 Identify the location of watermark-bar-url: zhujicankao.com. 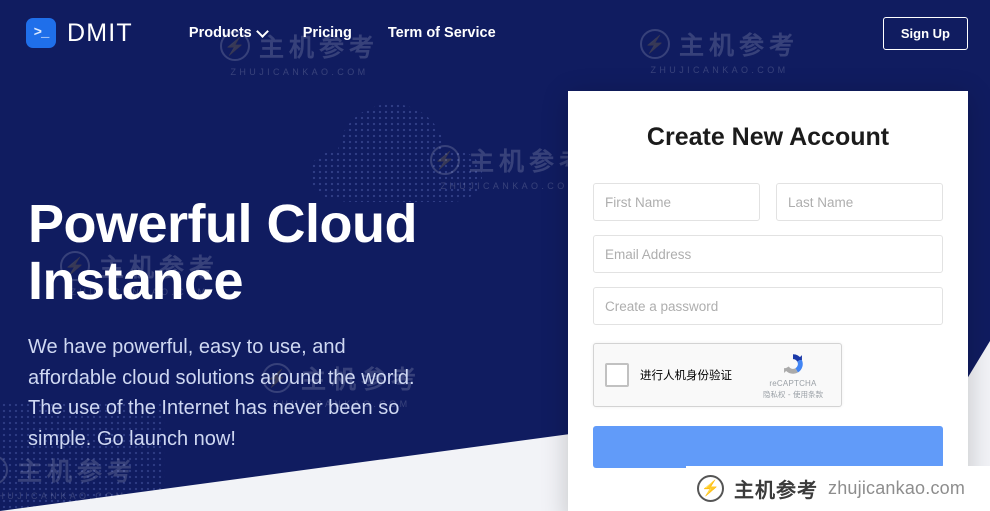
(897, 488).